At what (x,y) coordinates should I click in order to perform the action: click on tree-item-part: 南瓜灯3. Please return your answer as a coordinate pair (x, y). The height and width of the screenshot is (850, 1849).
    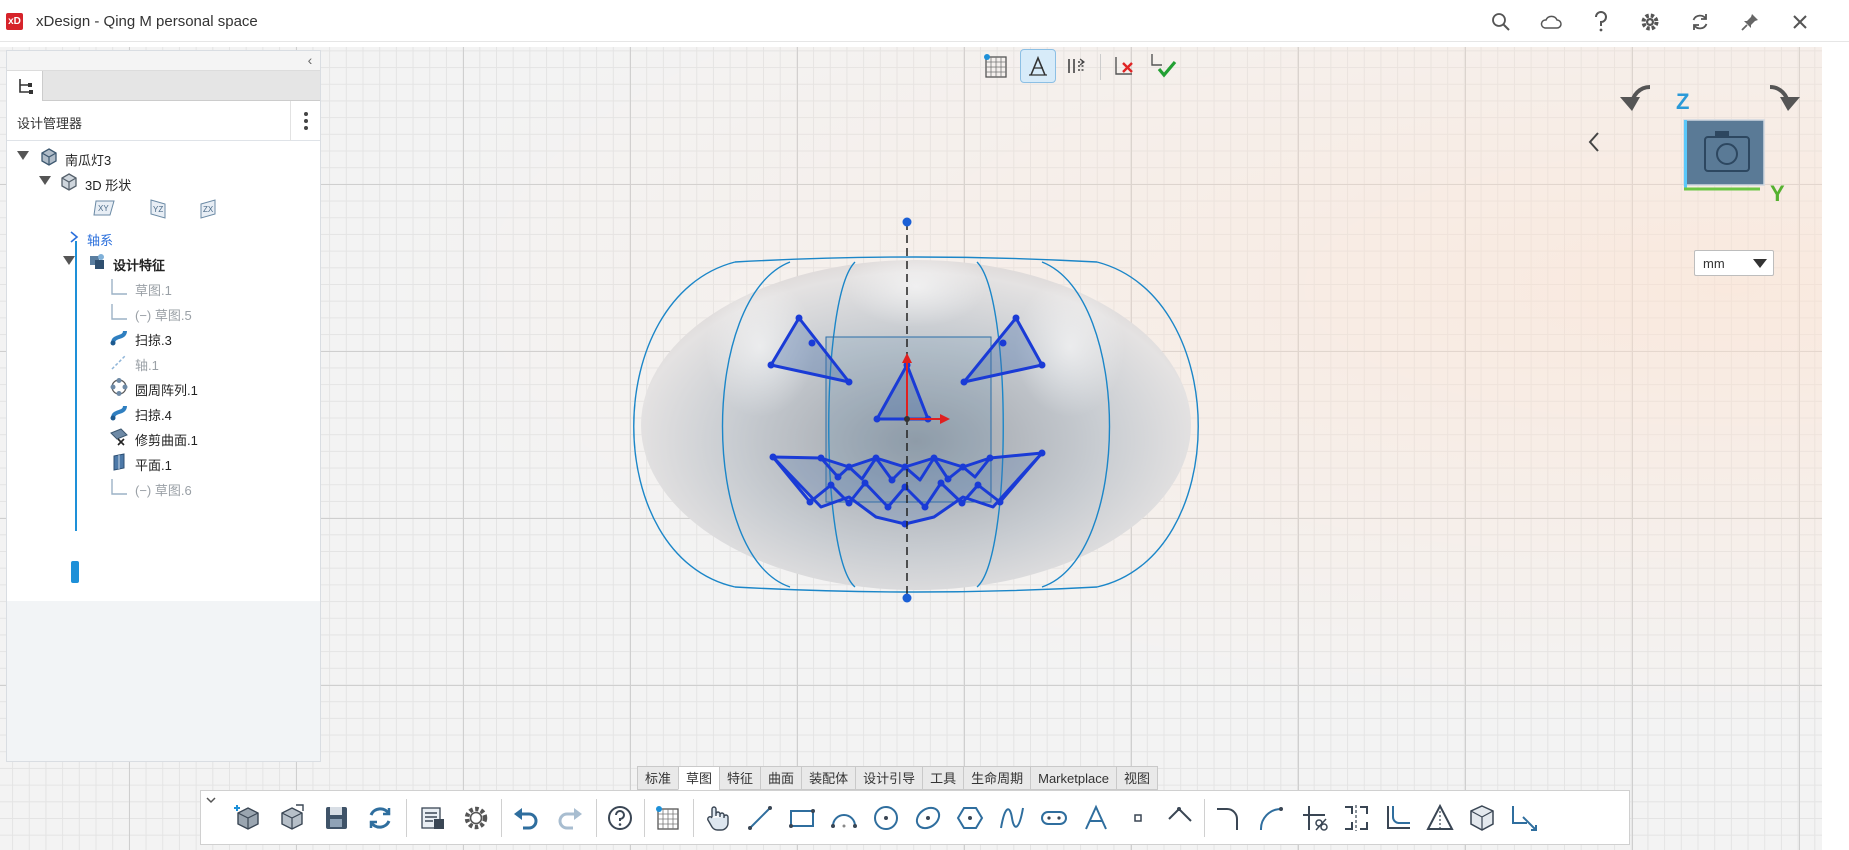
    Looking at the image, I should click on (163, 157).